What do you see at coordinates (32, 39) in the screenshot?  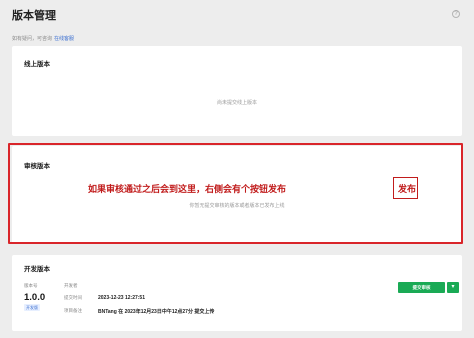 I see `help-hint-text: 如有疑问，可咨询` at bounding box center [32, 39].